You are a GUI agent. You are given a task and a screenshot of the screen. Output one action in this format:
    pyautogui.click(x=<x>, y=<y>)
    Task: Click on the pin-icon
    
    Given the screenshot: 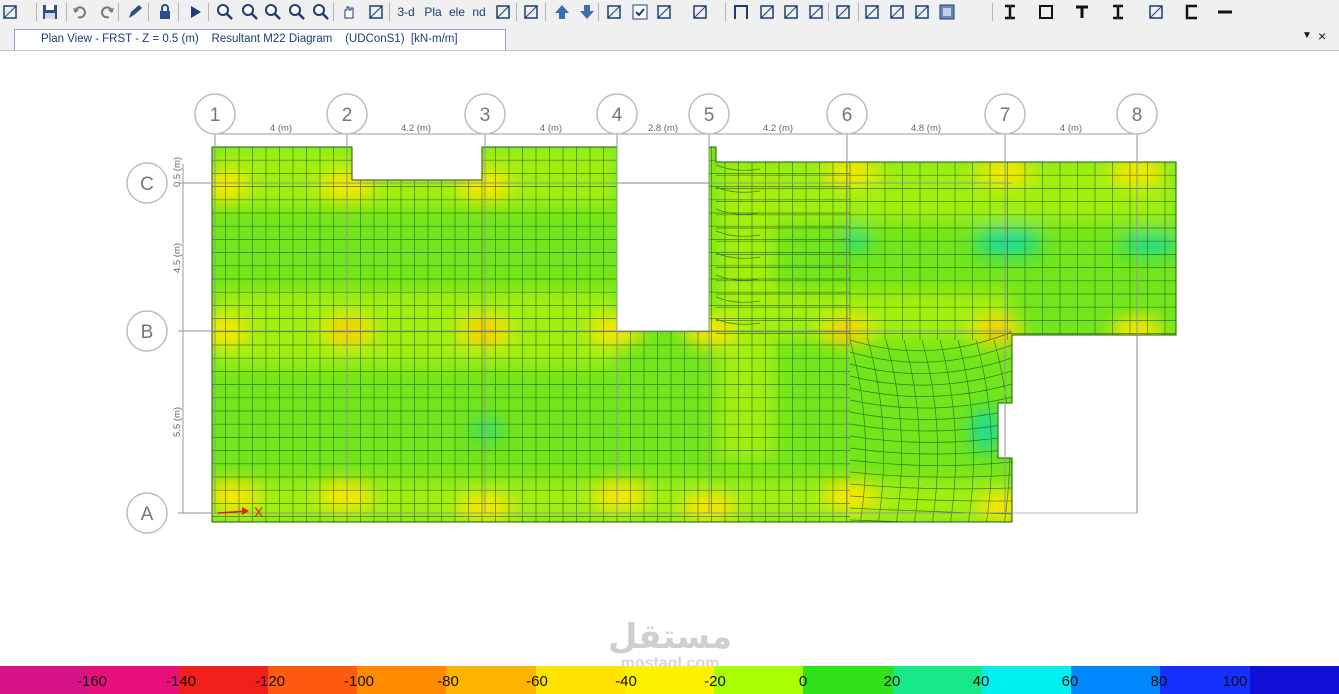 What is the action you would take?
    pyautogui.click(x=10, y=12)
    